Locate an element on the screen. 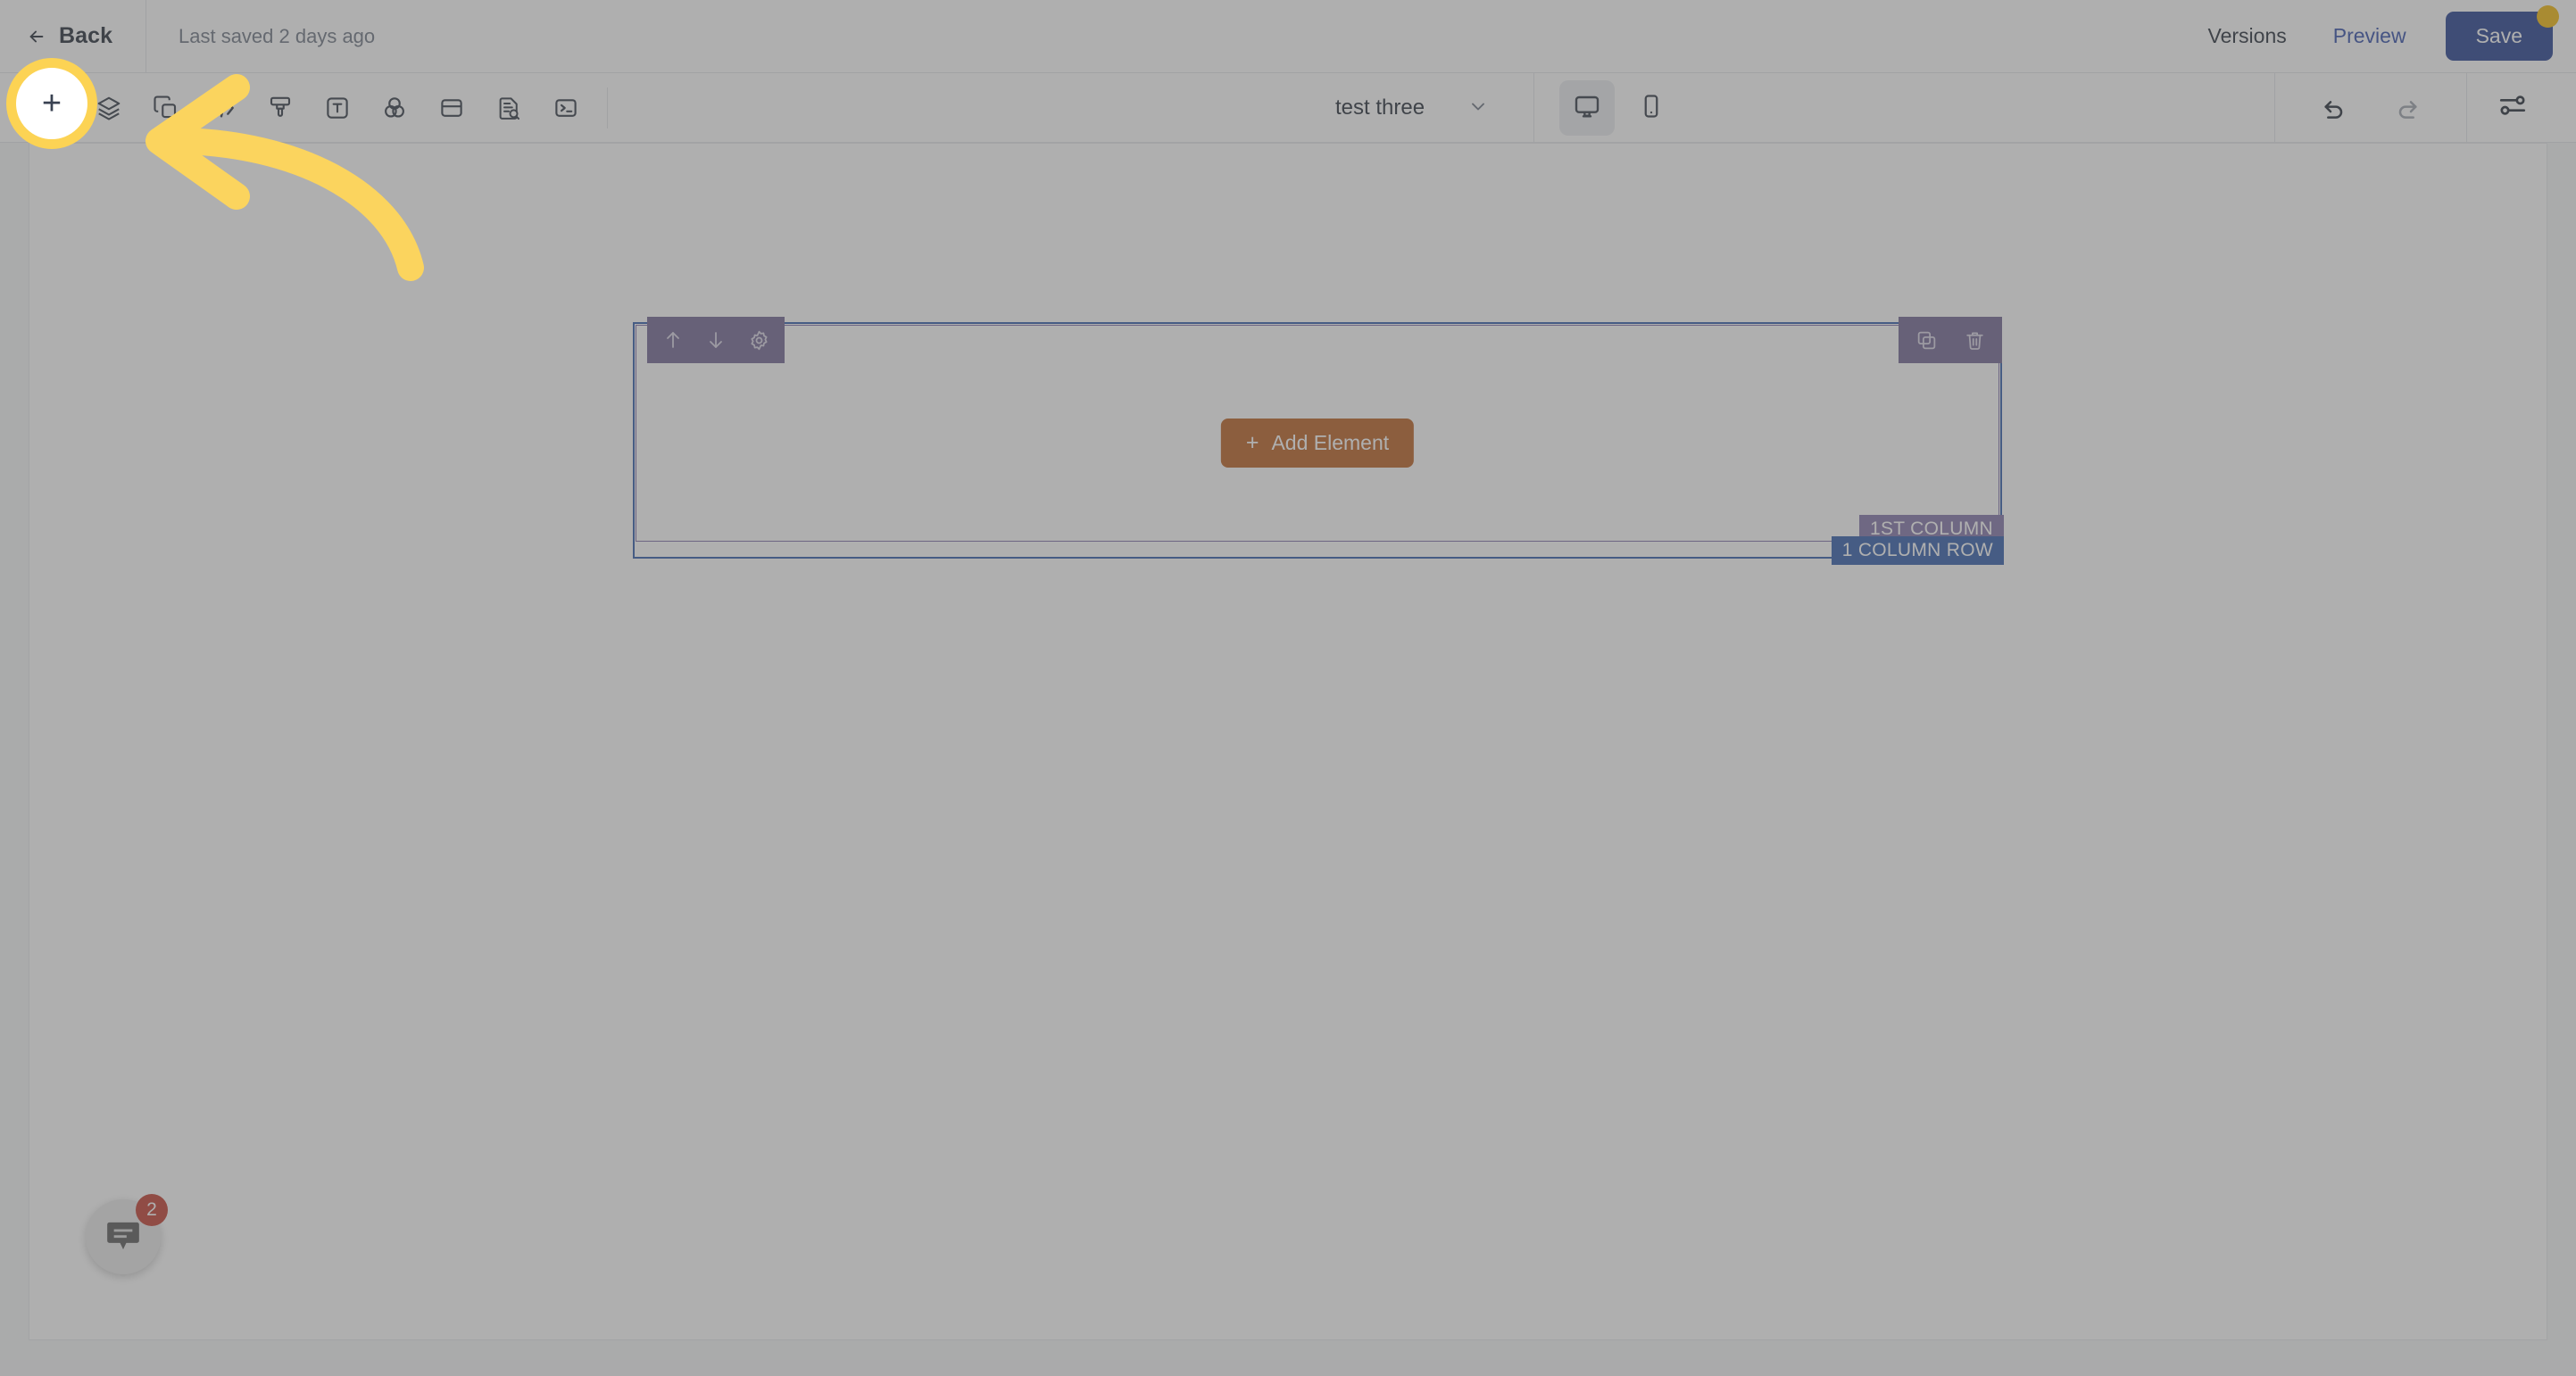  chevron-down-icon is located at coordinates (1478, 108).